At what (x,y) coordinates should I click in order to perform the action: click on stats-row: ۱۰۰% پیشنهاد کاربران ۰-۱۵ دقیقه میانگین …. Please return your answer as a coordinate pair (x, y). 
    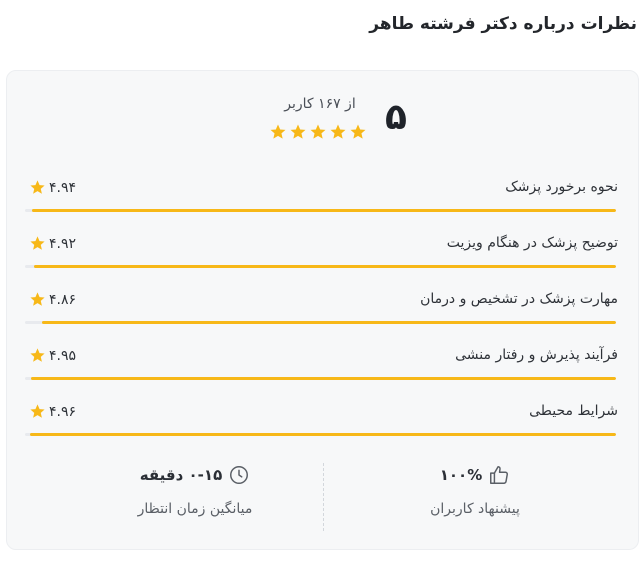
    Looking at the image, I should click on (322, 498).